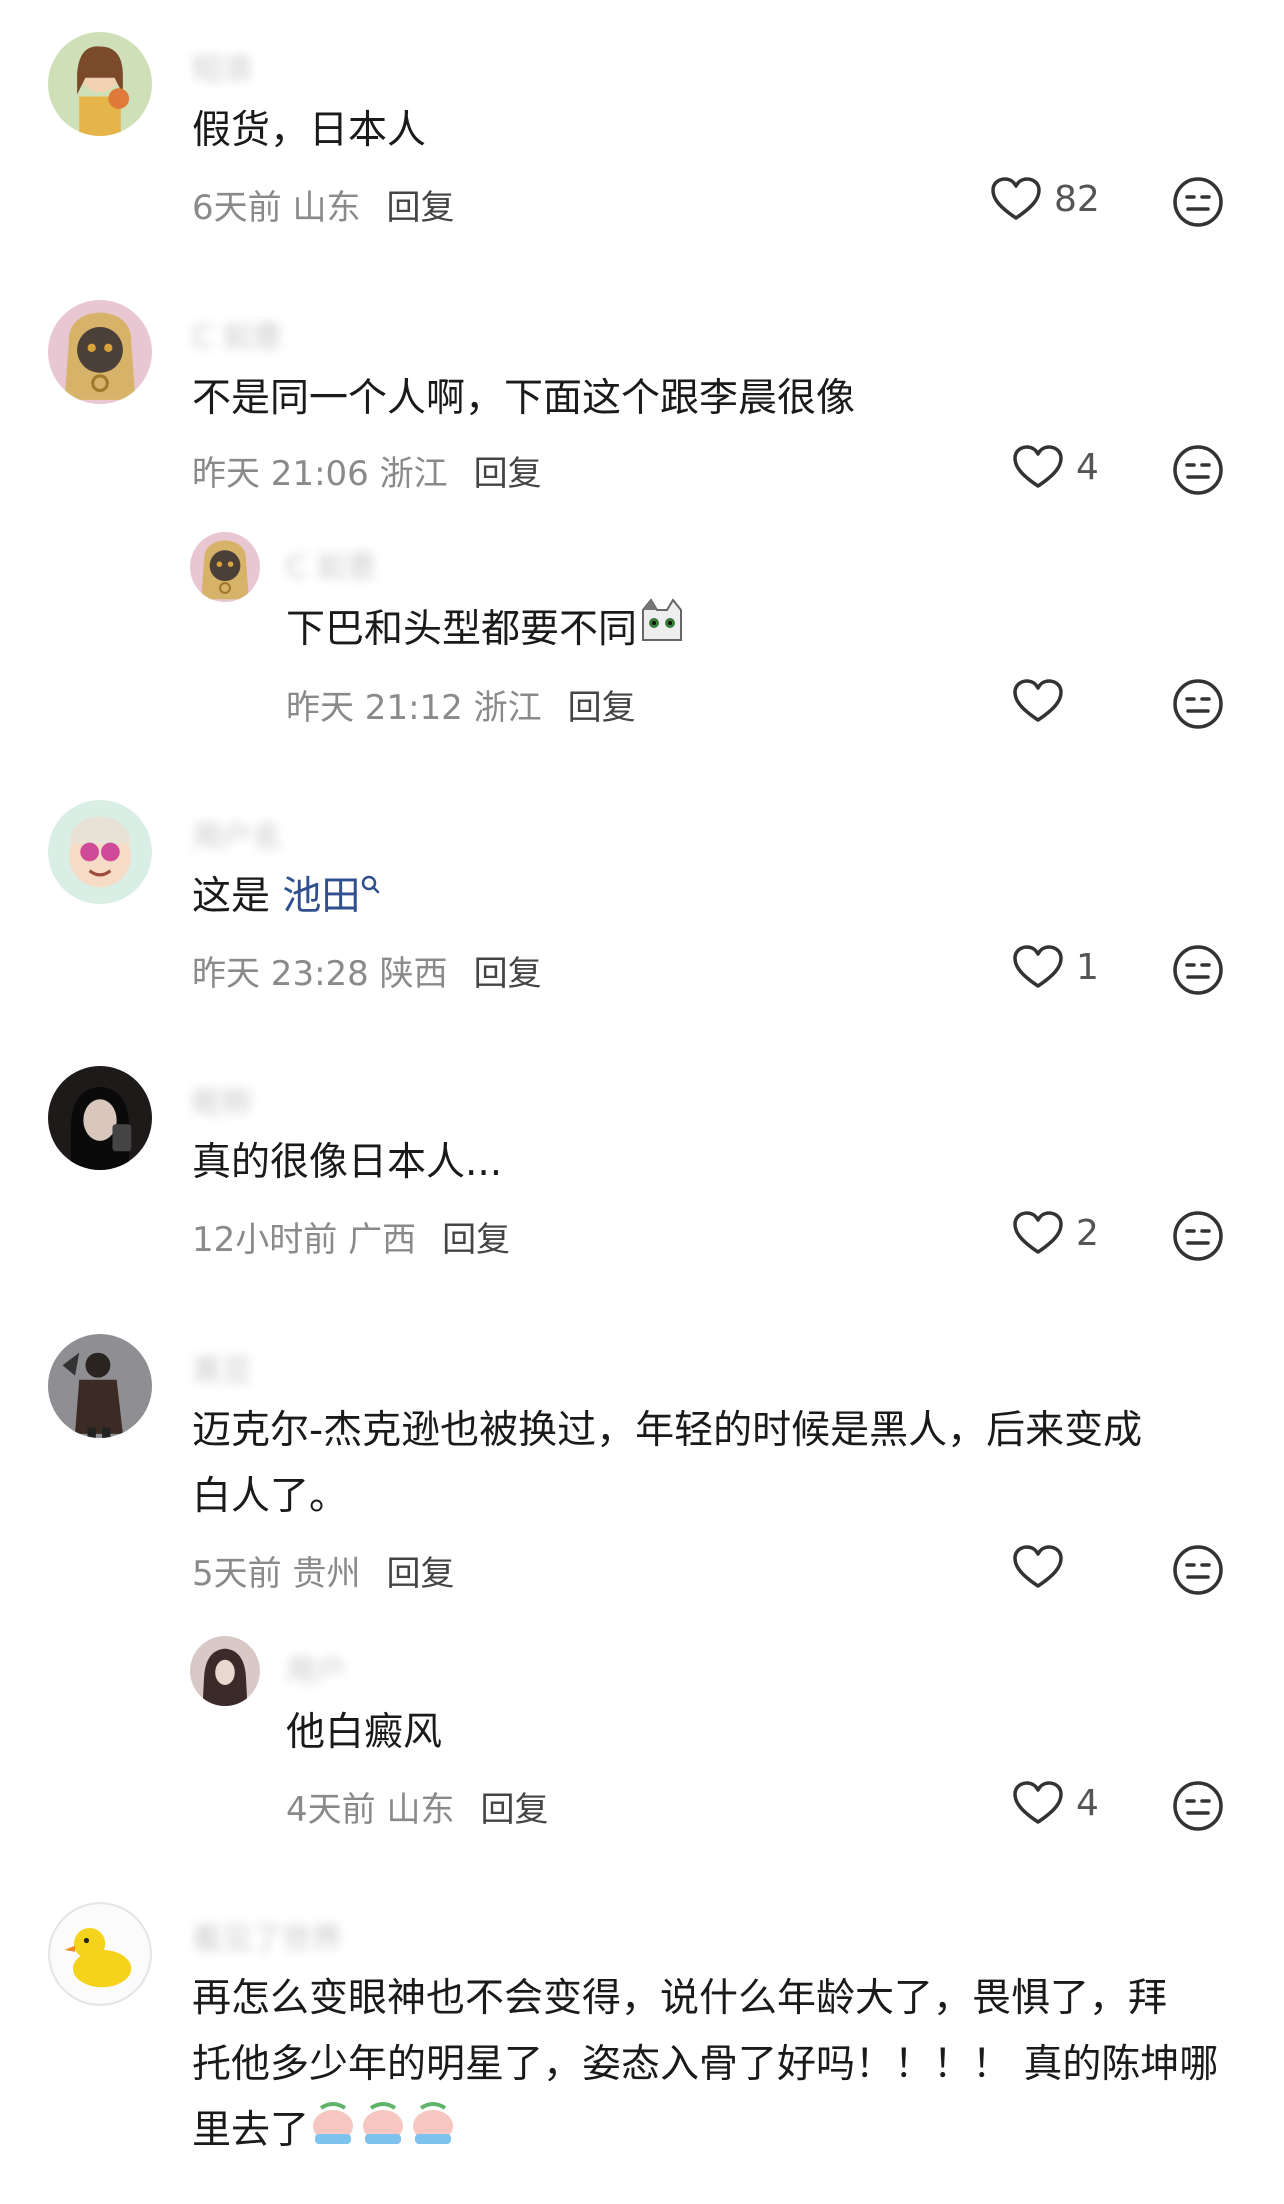 This screenshot has height=2204, width=1284. I want to click on like-count: 2, so click(1087, 1233).